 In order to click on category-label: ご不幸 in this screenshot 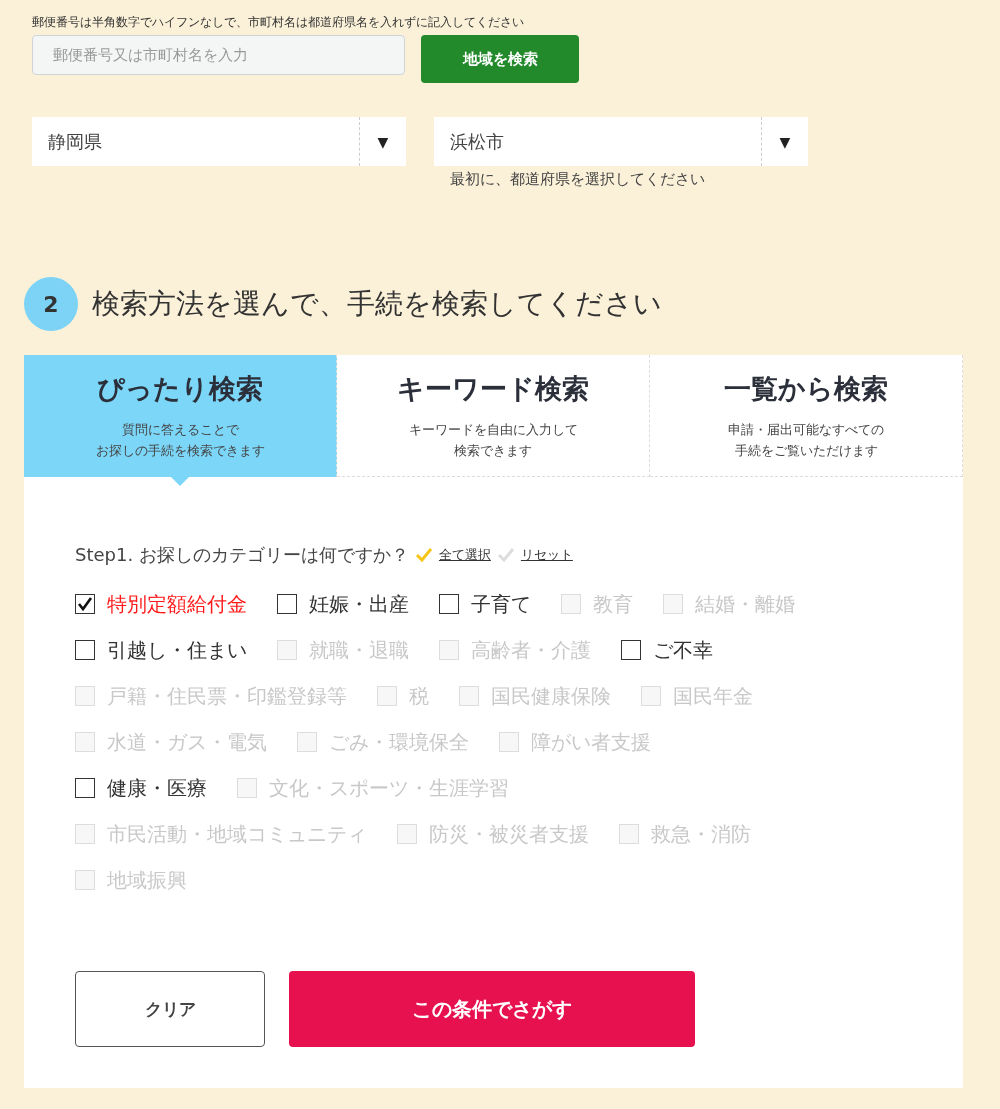, I will do `click(683, 650)`.